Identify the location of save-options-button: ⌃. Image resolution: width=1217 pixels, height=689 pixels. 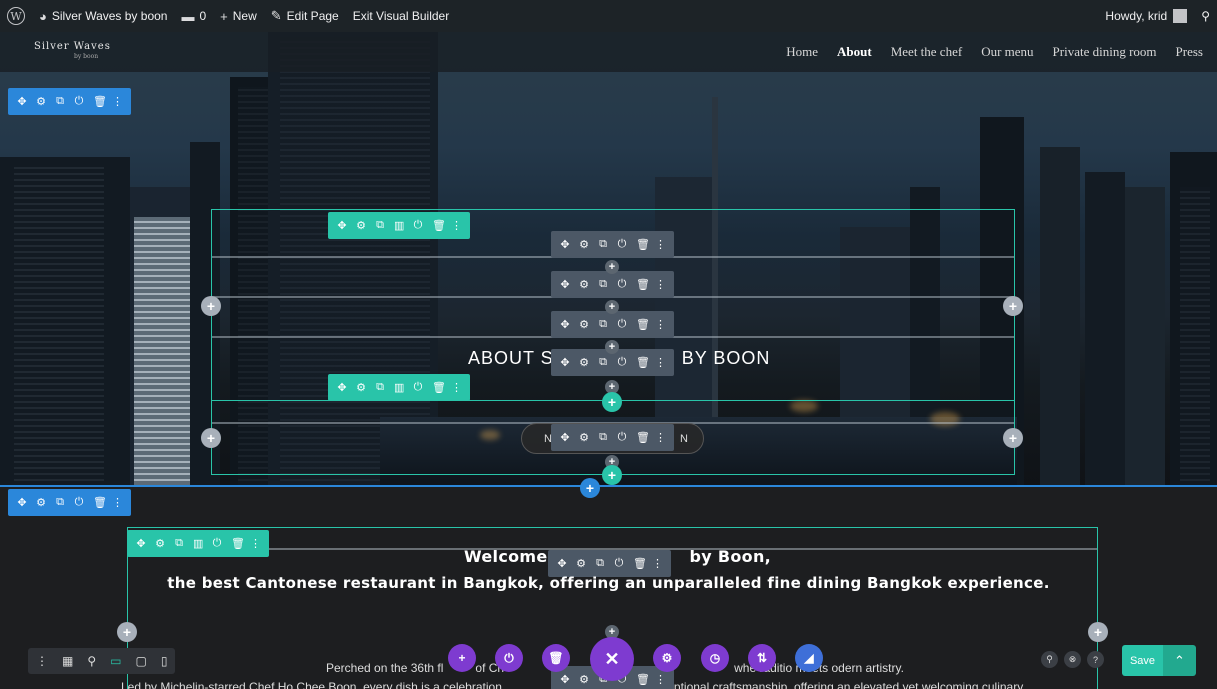
(1179, 660).